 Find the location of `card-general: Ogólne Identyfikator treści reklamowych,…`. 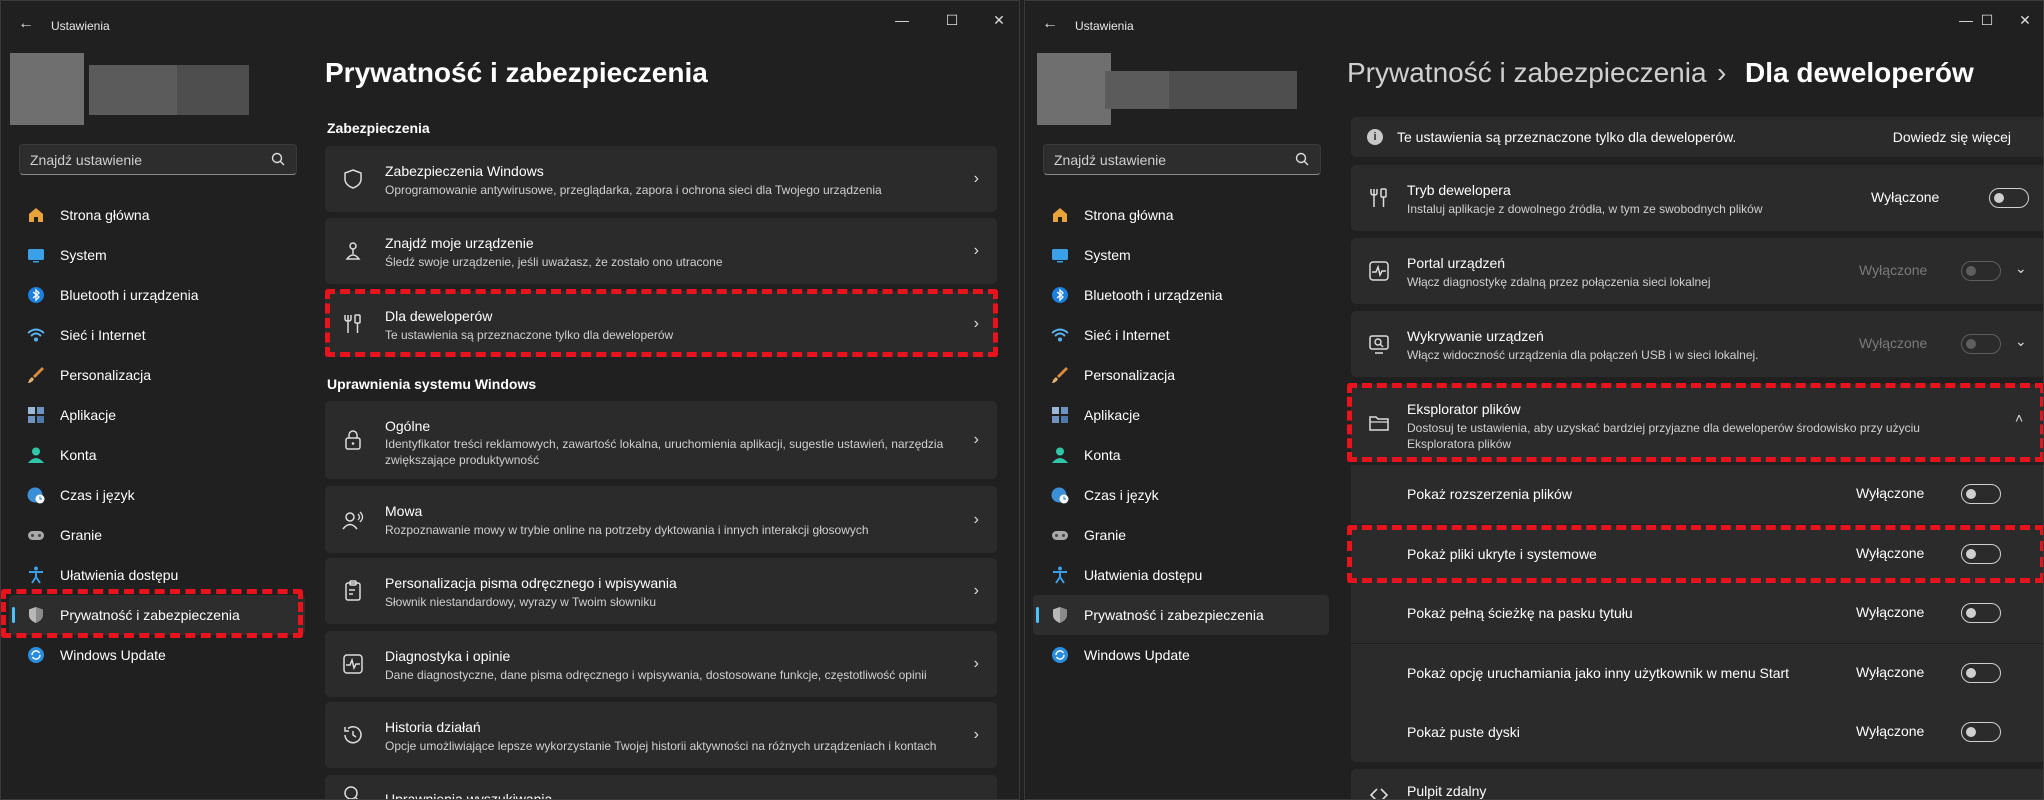

card-general: Ogólne Identyfikator treści reklamowych,… is located at coordinates (661, 440).